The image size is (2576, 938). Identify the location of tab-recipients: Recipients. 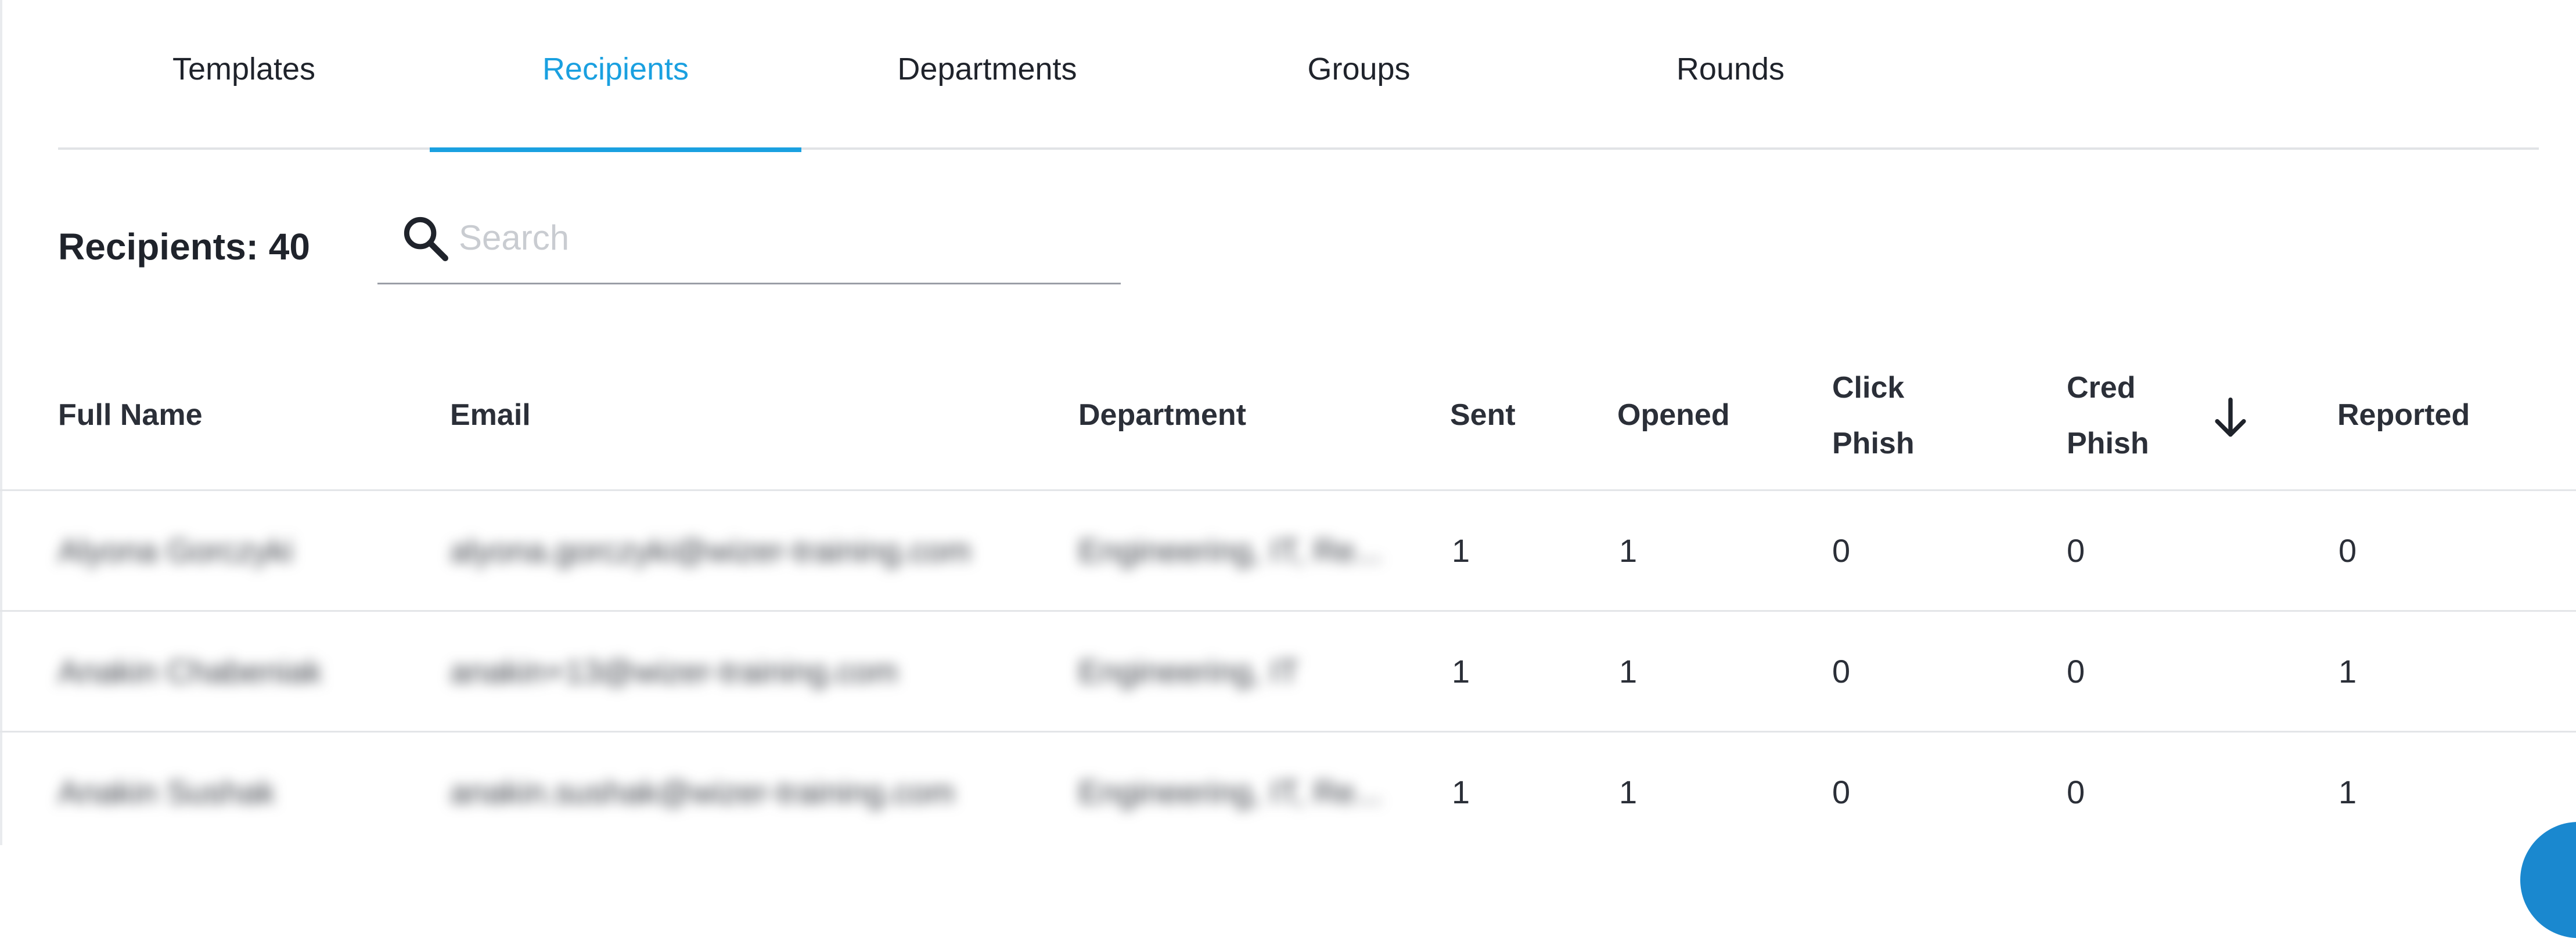
(615, 76).